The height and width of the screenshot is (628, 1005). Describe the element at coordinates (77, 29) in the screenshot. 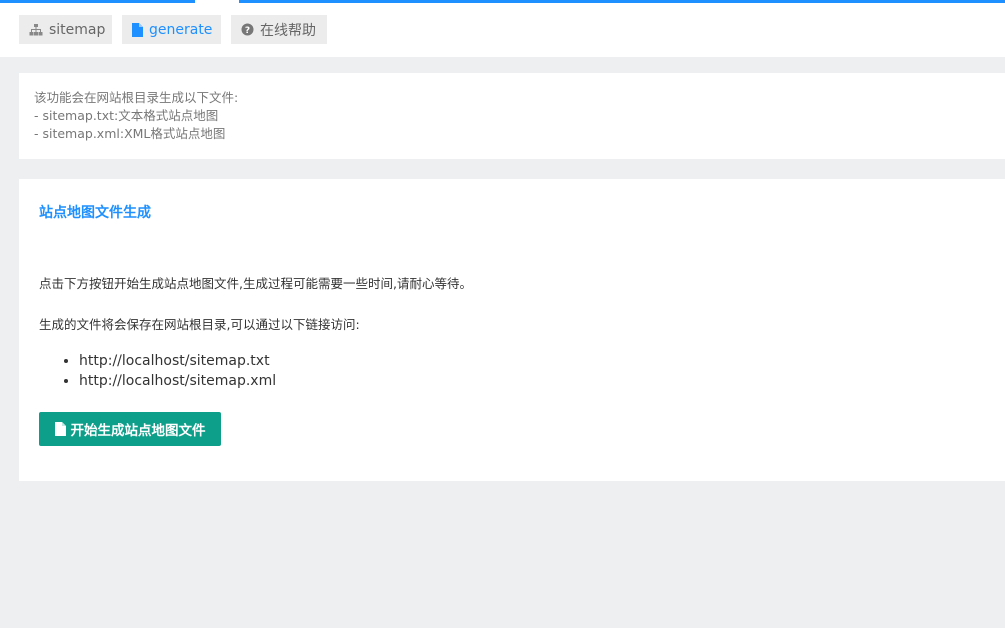

I see `tab-label: sitemap` at that location.